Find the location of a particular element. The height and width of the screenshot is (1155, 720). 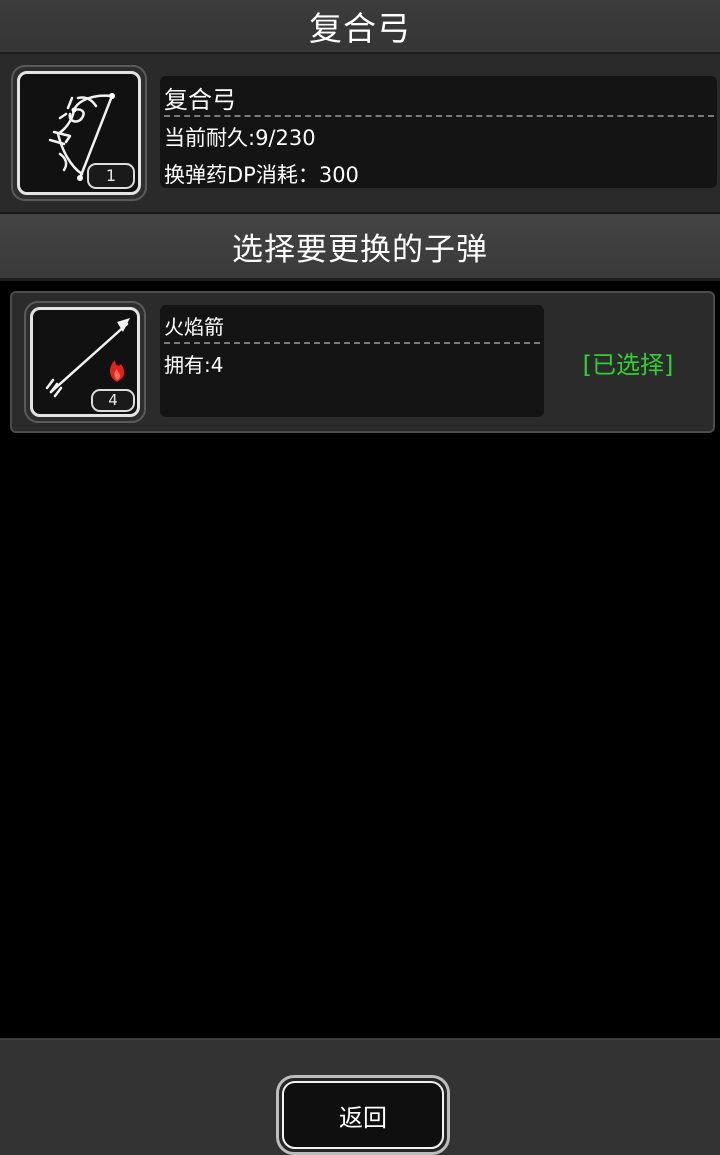

ammo-slot: 4 is located at coordinates (85, 362).